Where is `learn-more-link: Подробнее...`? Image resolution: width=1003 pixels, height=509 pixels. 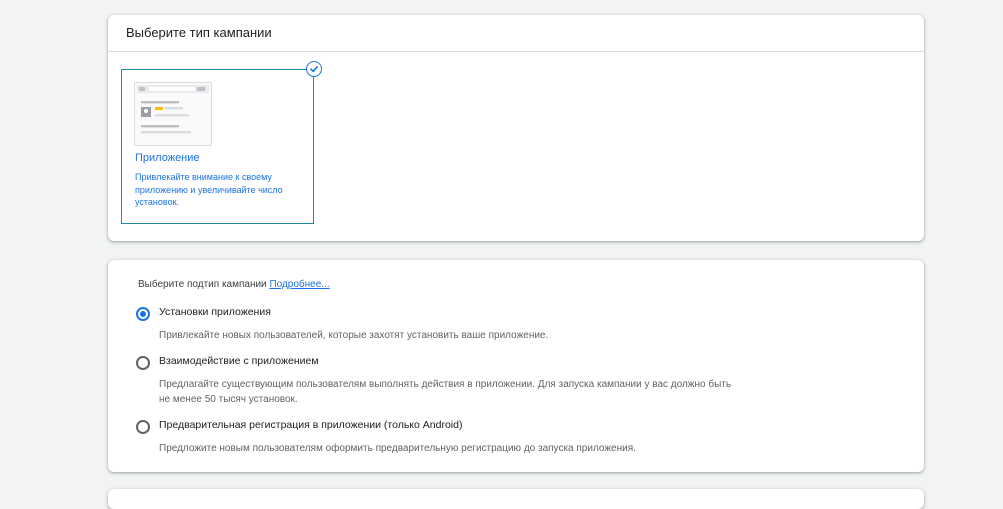
learn-more-link: Подробнее... is located at coordinates (299, 284).